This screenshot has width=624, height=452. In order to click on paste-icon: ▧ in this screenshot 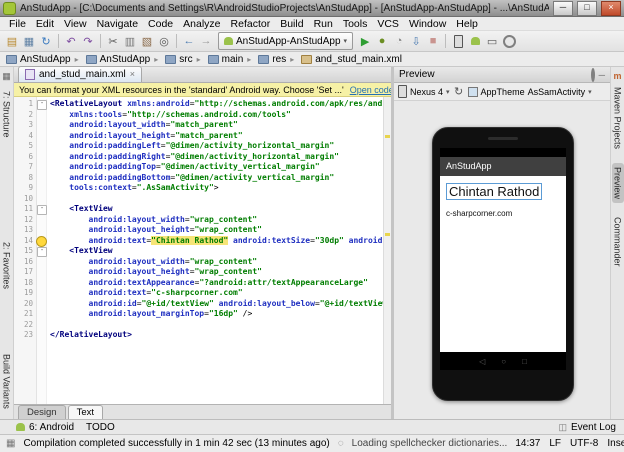, I will do `click(147, 41)`.